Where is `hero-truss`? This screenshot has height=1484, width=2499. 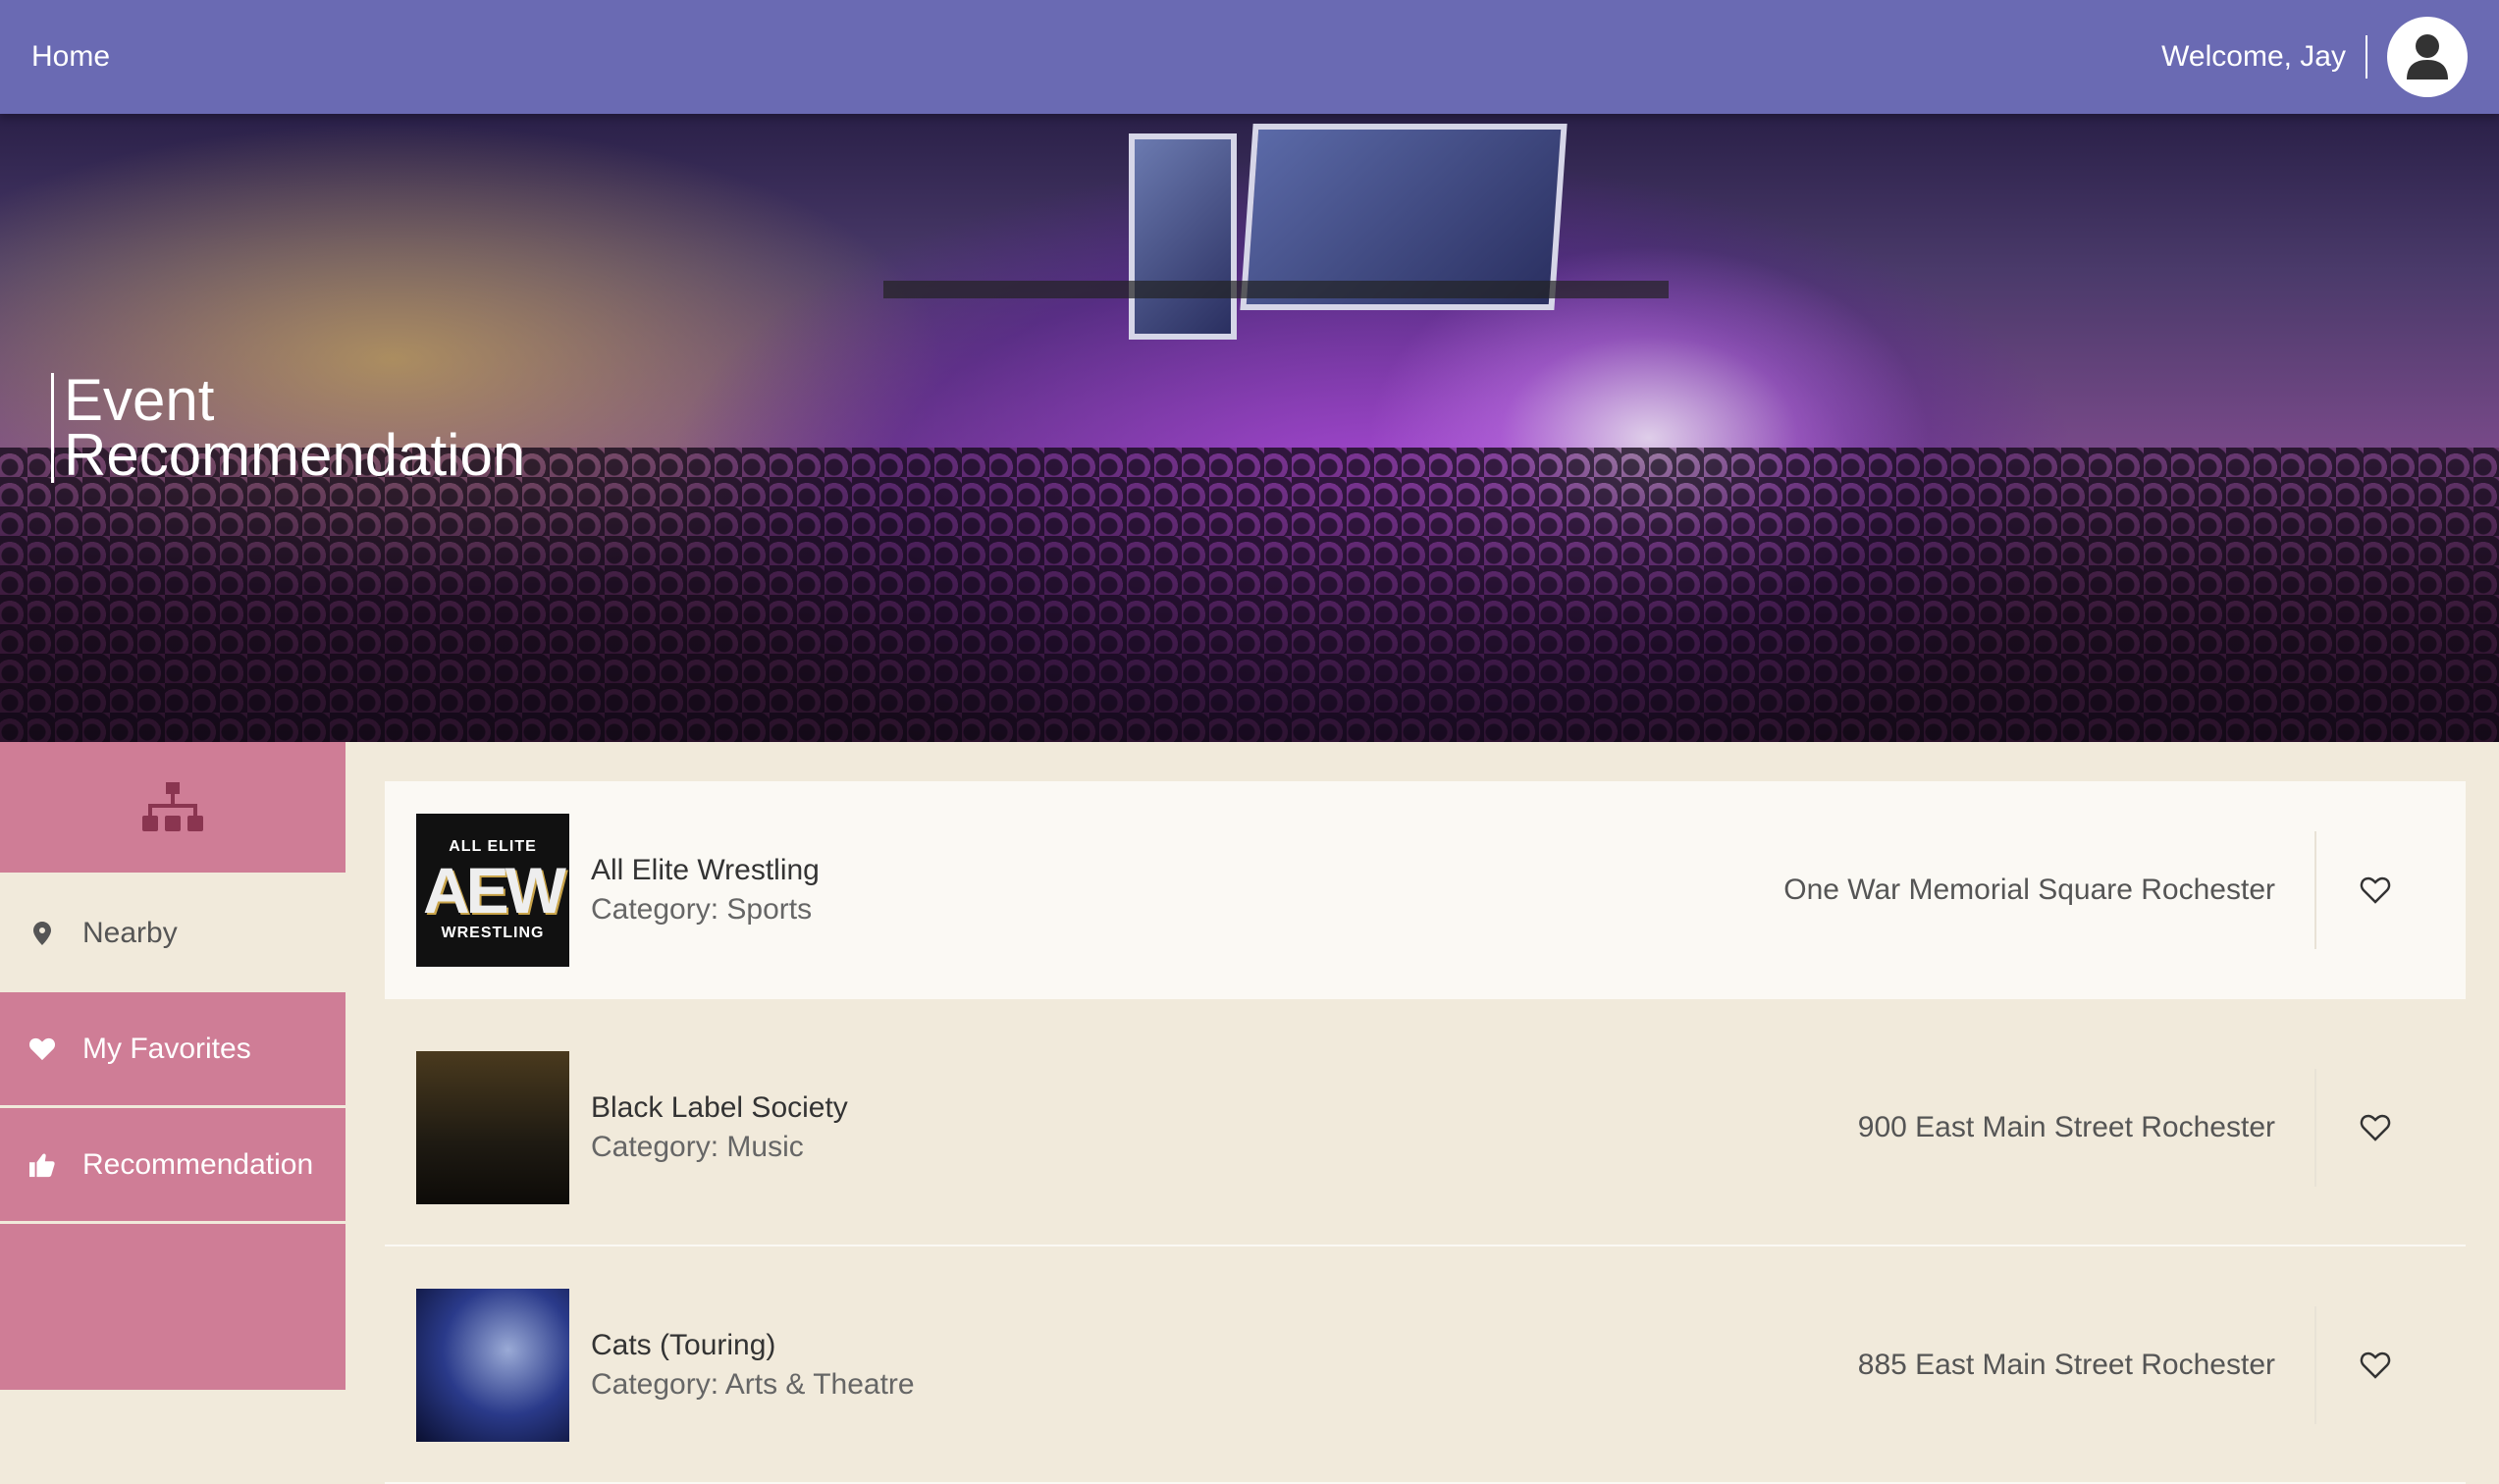
hero-truss is located at coordinates (1276, 289).